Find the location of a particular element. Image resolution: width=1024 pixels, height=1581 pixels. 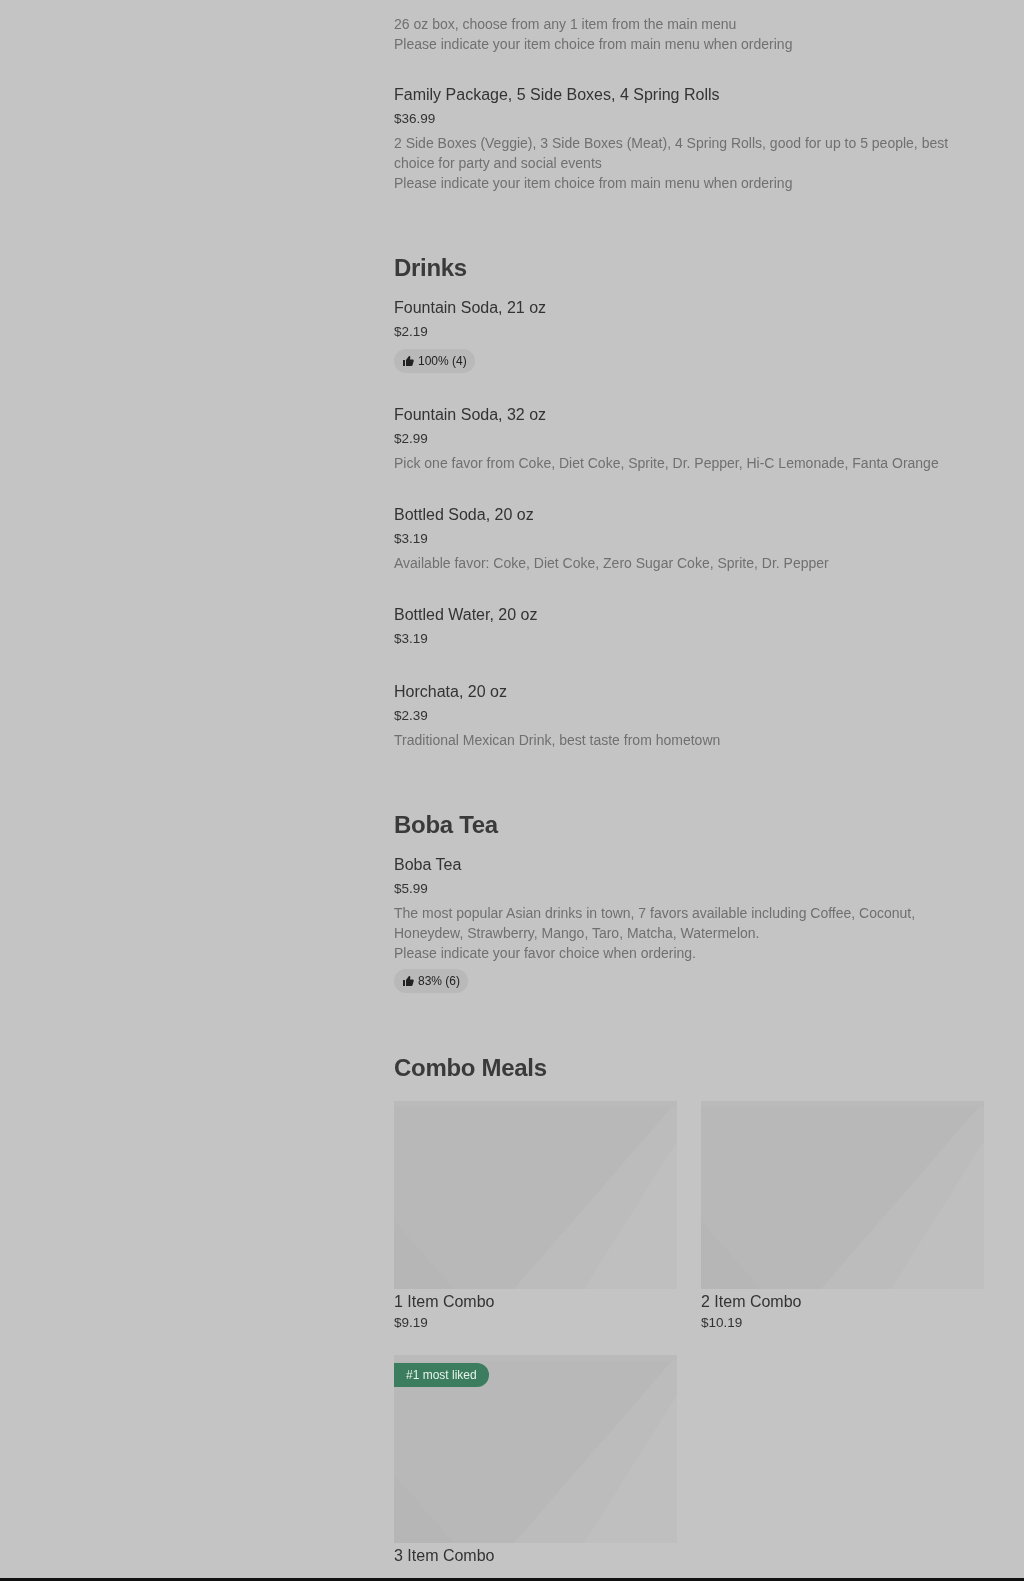

item-name: Bottled Water, 20 oz is located at coordinates (466, 615).